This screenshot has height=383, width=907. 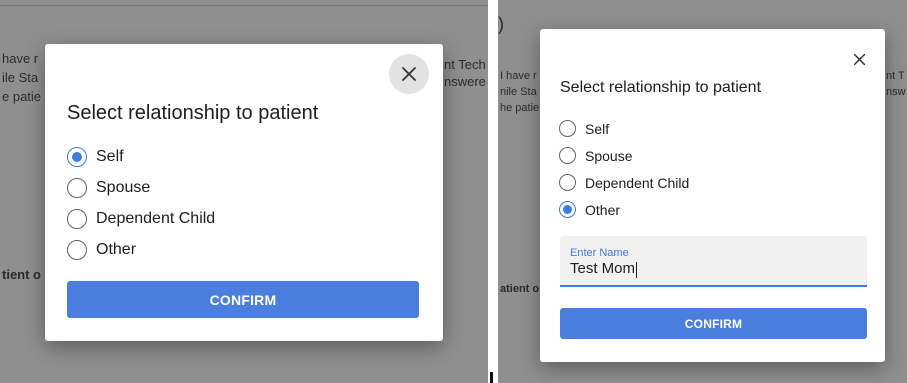 What do you see at coordinates (636, 270) in the screenshot?
I see `text-caret` at bounding box center [636, 270].